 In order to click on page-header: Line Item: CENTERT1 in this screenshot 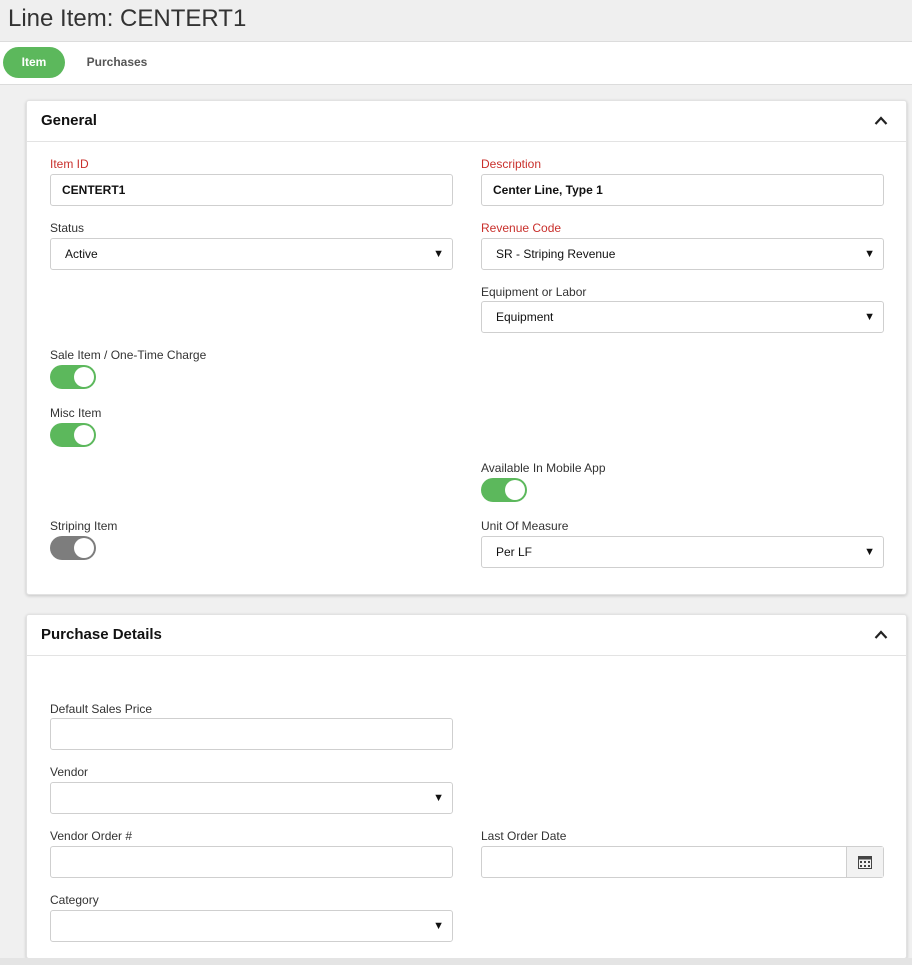, I will do `click(456, 21)`.